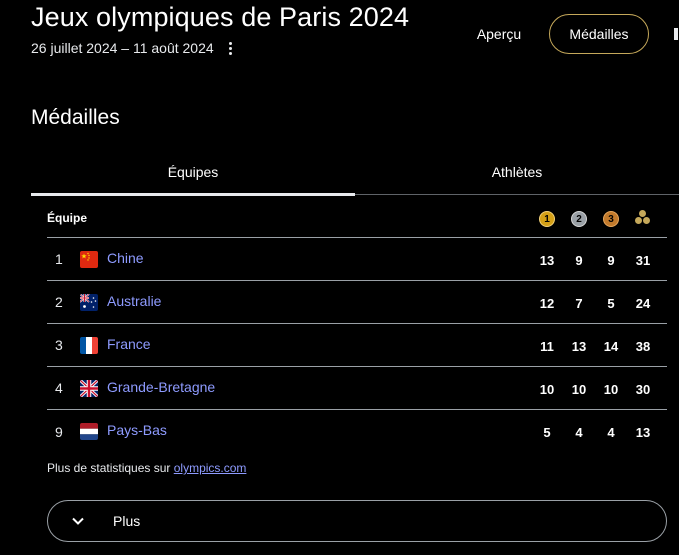  What do you see at coordinates (547, 260) in the screenshot?
I see `gold-count: 13` at bounding box center [547, 260].